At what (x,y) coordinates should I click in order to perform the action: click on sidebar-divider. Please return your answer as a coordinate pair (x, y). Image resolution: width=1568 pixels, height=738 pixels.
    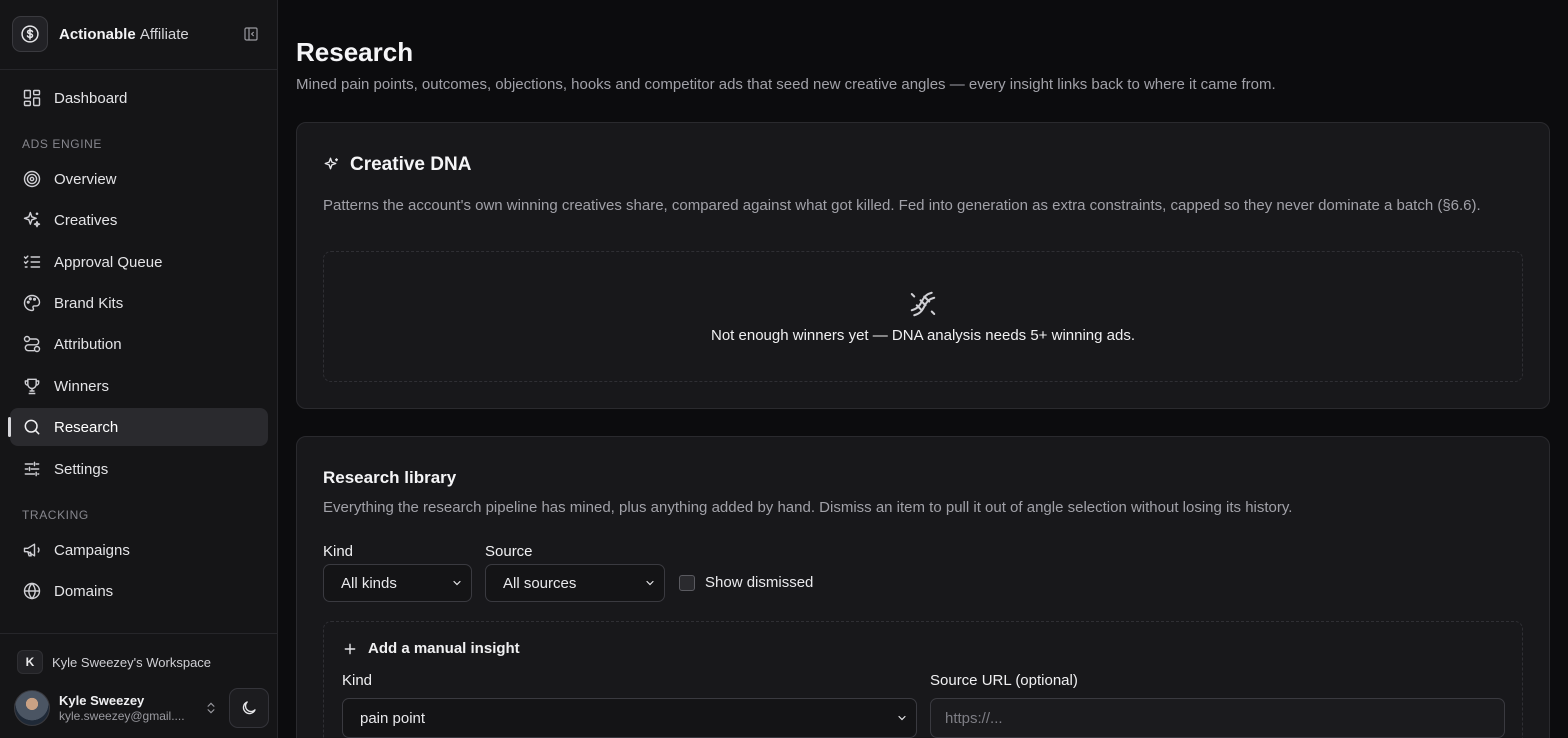
    Looking at the image, I should click on (139, 69).